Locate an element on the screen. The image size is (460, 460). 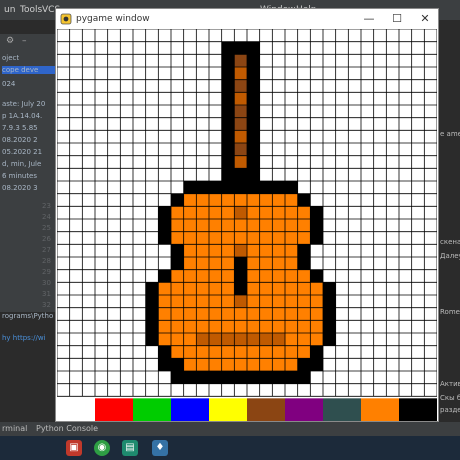
settings-gear-icon: ⚙ is located at coordinates (10, 41).